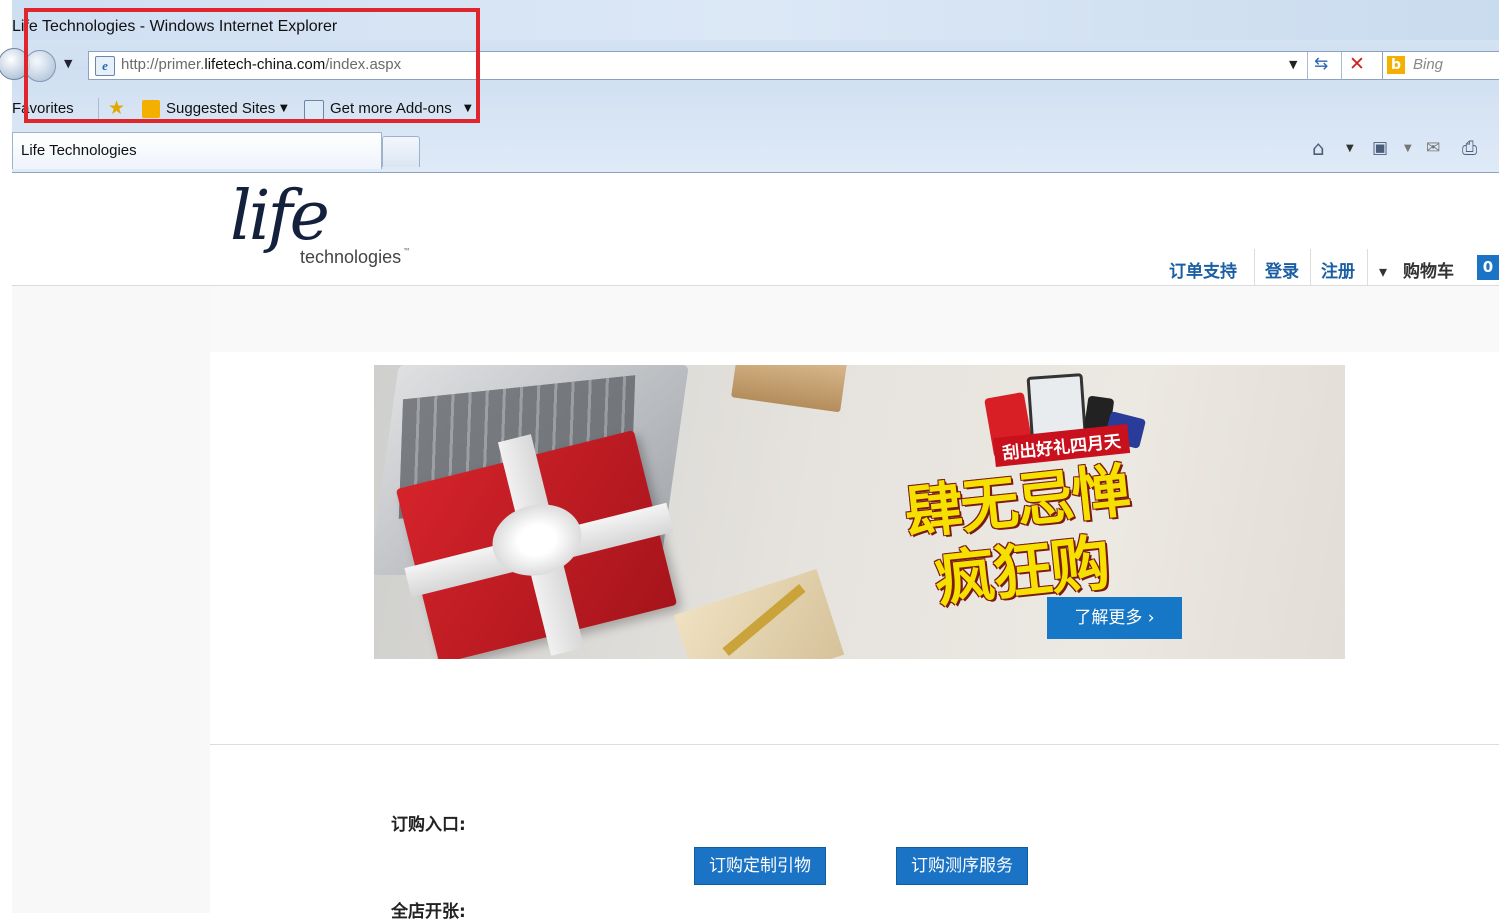 The width and height of the screenshot is (1499, 922). What do you see at coordinates (1433, 148) in the screenshot?
I see `mail-icon: ✉` at bounding box center [1433, 148].